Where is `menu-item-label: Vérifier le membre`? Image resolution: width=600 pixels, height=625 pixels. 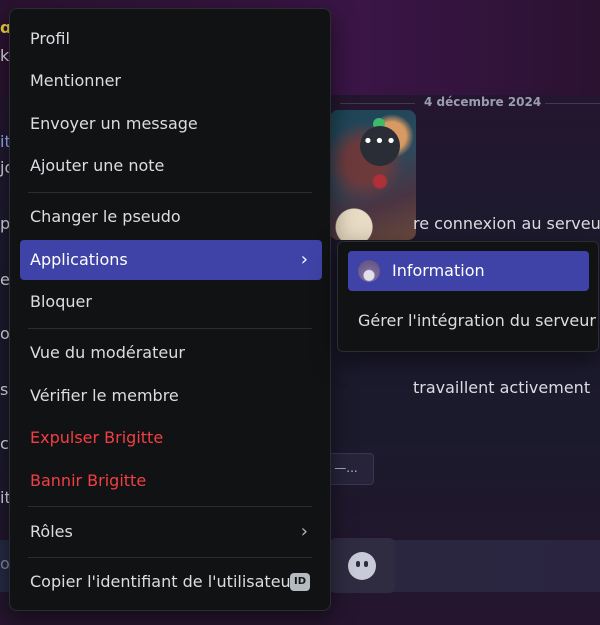
menu-item-label: Vérifier le membre is located at coordinates (104, 395).